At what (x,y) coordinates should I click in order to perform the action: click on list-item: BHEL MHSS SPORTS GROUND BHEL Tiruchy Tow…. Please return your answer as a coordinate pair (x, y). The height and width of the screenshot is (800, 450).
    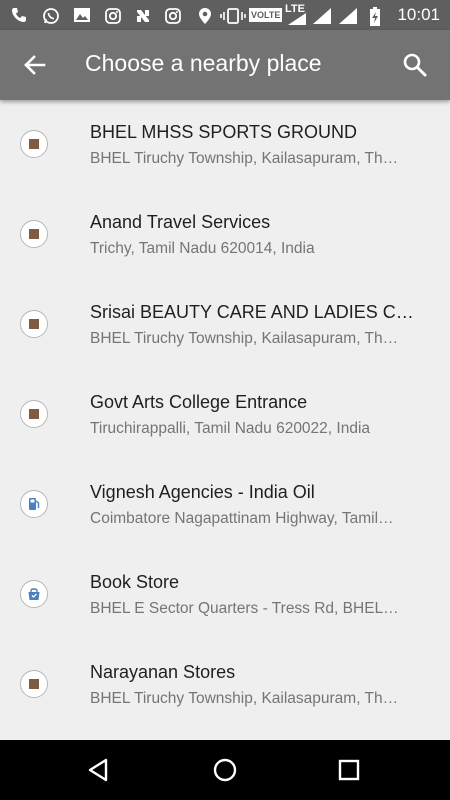
    Looking at the image, I should click on (225, 145).